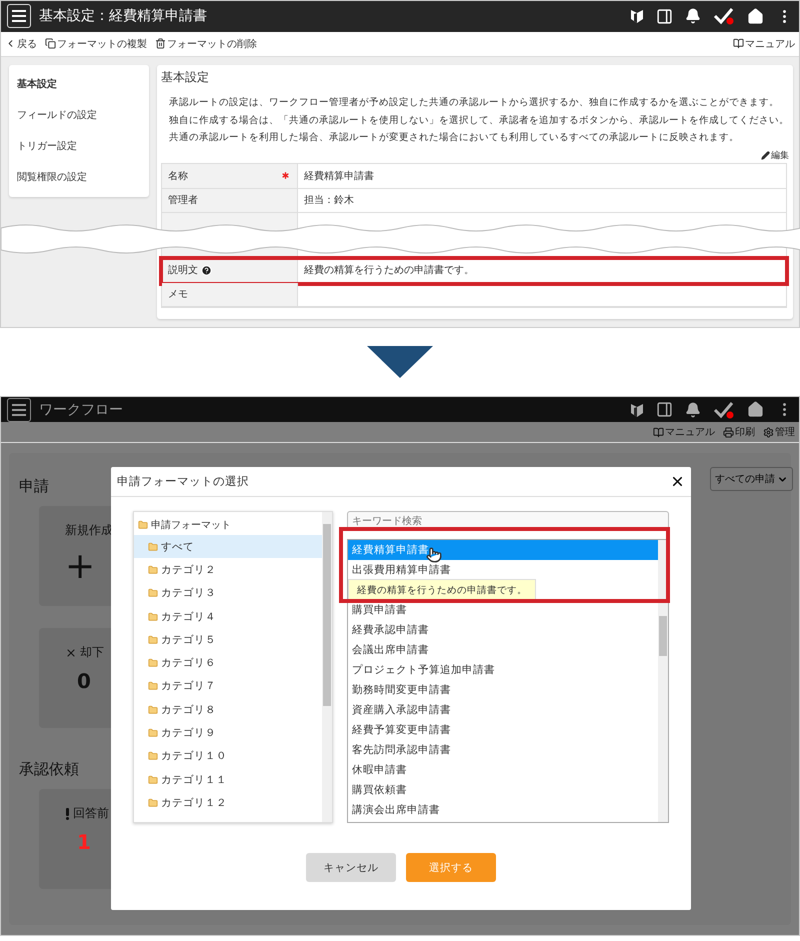 The image size is (800, 941). I want to click on tree-item: カテゴリ２, so click(228, 570).